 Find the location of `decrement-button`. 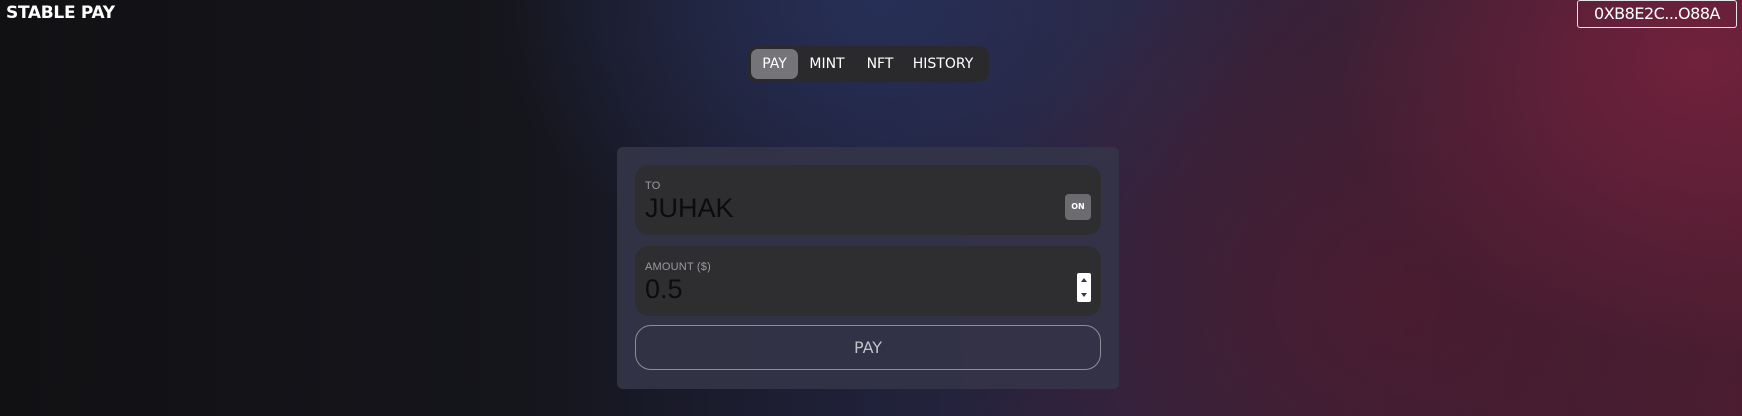

decrement-button is located at coordinates (1084, 295).